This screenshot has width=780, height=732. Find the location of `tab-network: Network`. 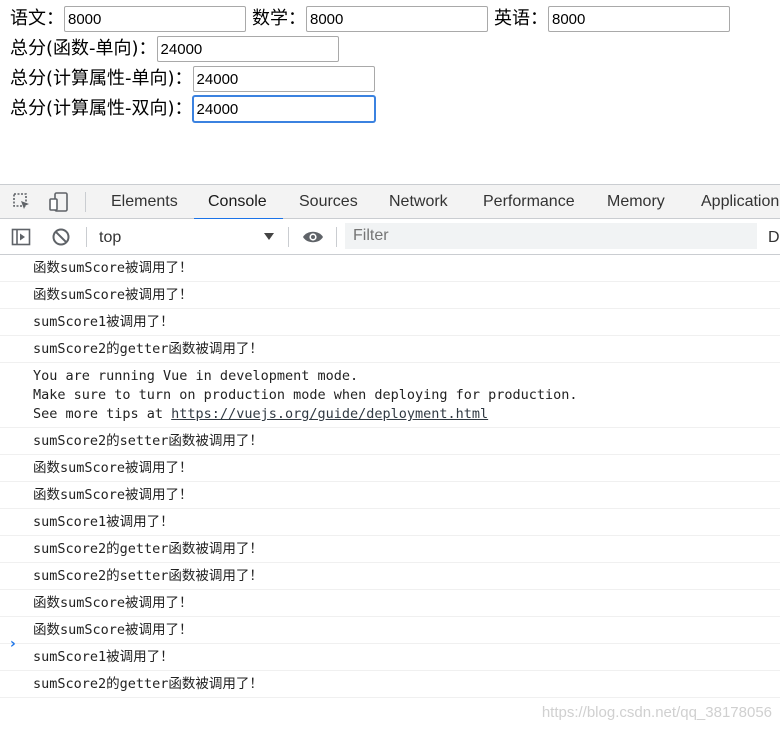

tab-network: Network is located at coordinates (418, 202).